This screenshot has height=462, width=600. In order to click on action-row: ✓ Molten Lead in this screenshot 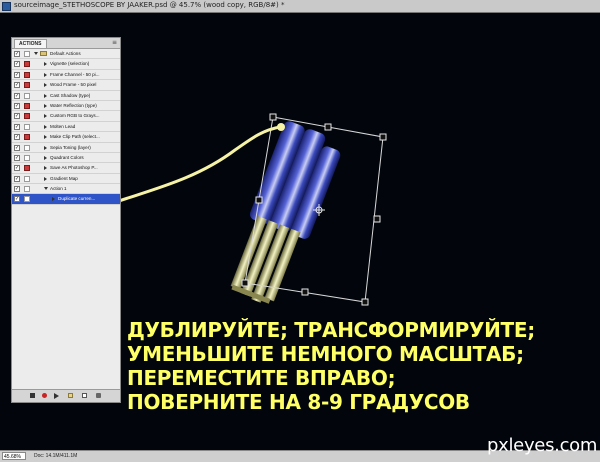, I will do `click(66, 127)`.